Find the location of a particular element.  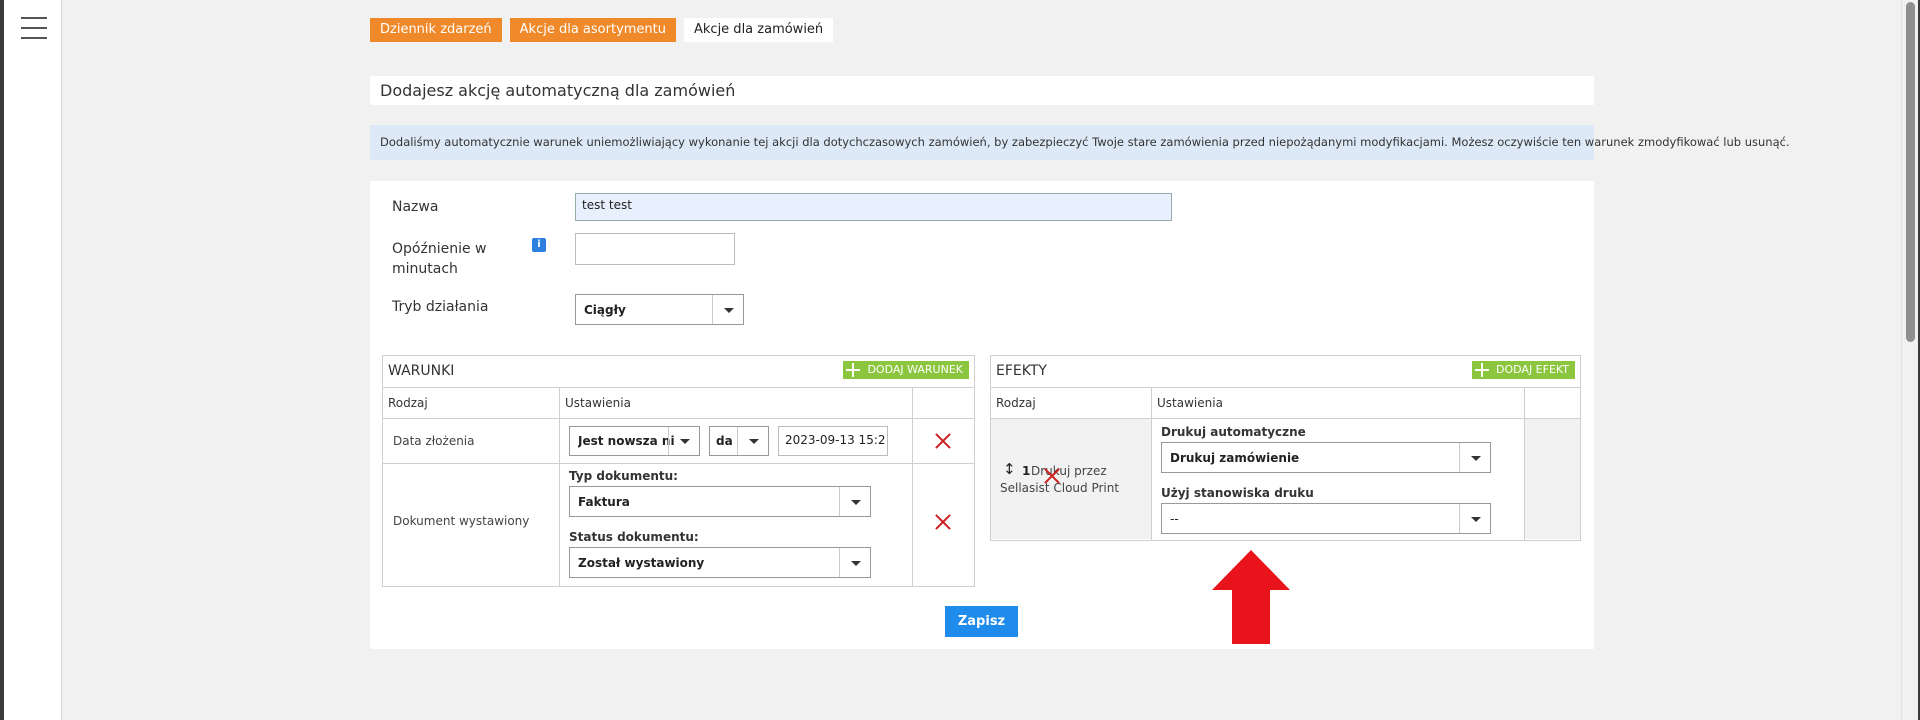

date-operator-value: Jest nowsza ni is located at coordinates (626, 441).